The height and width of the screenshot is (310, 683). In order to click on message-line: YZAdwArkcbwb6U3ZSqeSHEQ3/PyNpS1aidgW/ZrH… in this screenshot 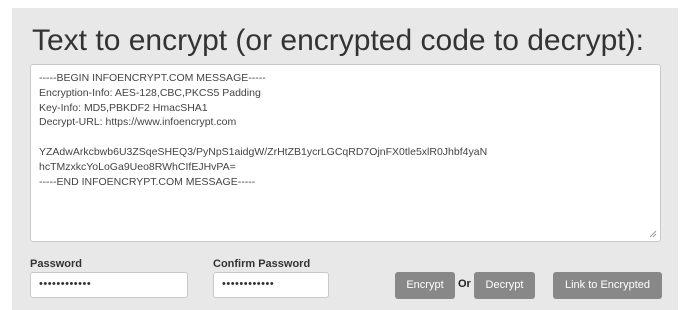, I will do `click(263, 151)`.